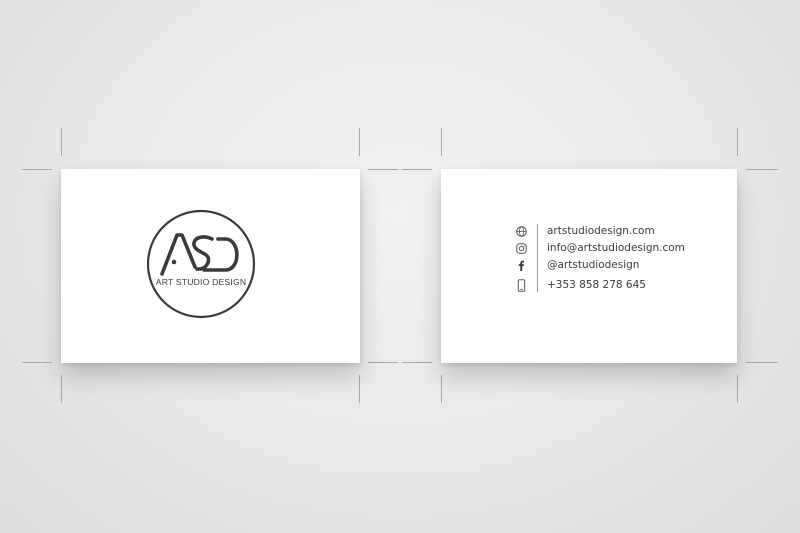  I want to click on facebook-icon, so click(521, 265).